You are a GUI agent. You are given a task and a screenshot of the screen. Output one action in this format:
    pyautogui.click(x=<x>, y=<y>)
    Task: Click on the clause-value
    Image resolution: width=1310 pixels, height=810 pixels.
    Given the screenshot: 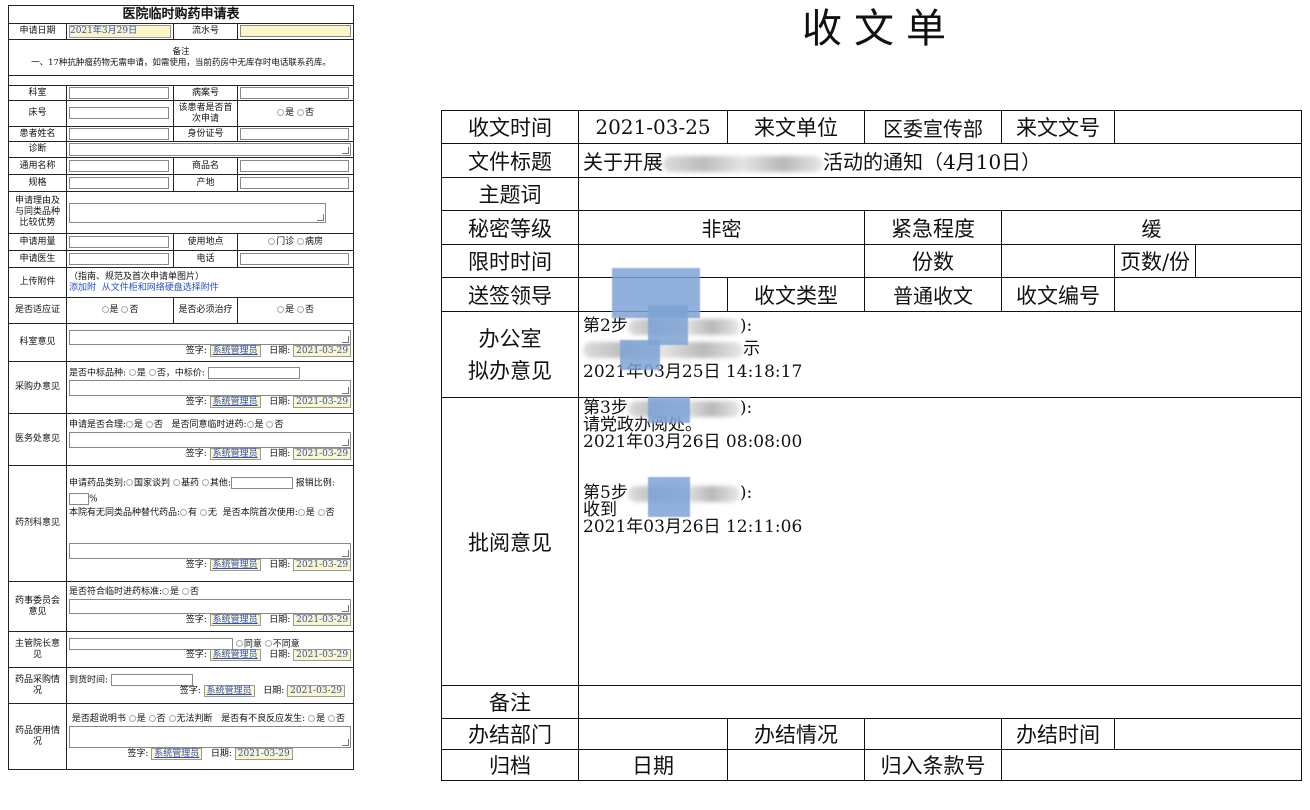 What is the action you would take?
    pyautogui.click(x=1151, y=765)
    